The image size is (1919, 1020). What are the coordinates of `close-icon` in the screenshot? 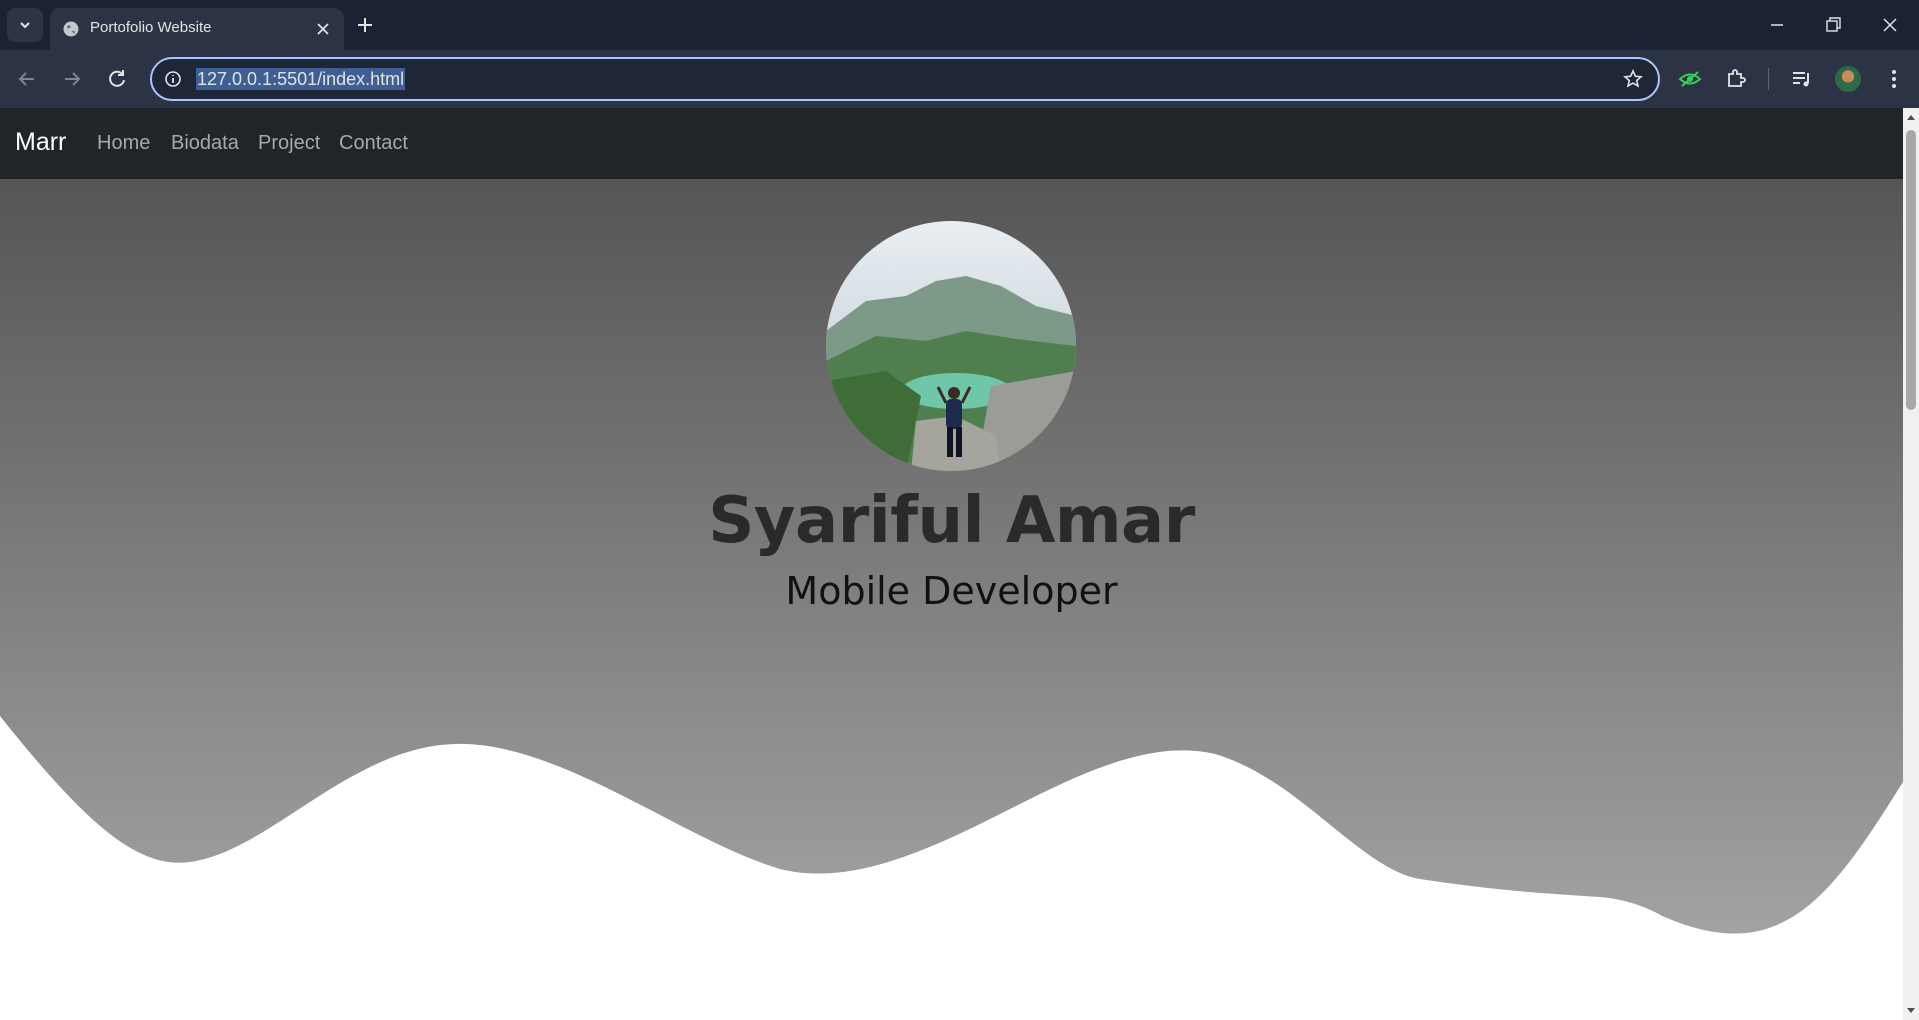 It's located at (323, 29).